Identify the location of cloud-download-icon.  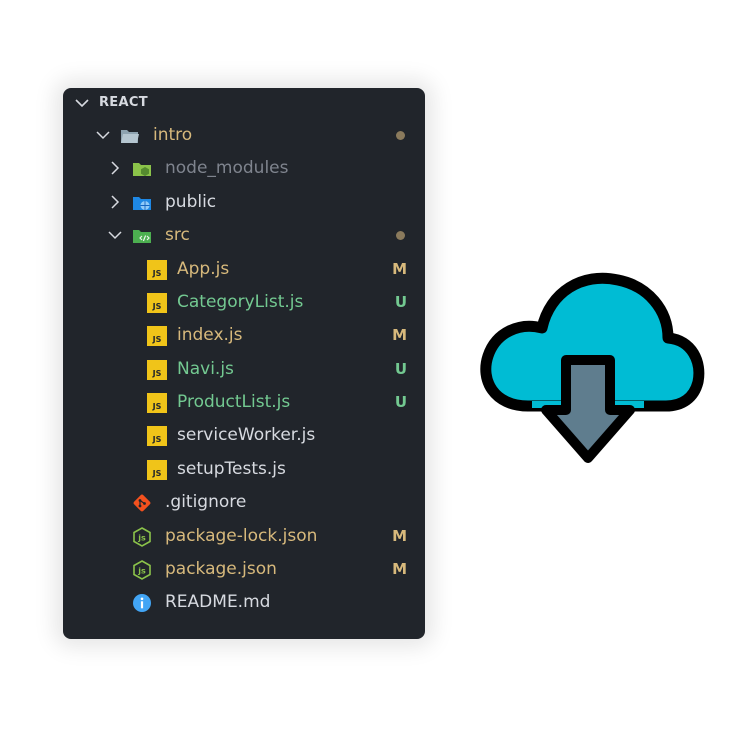
(592, 367).